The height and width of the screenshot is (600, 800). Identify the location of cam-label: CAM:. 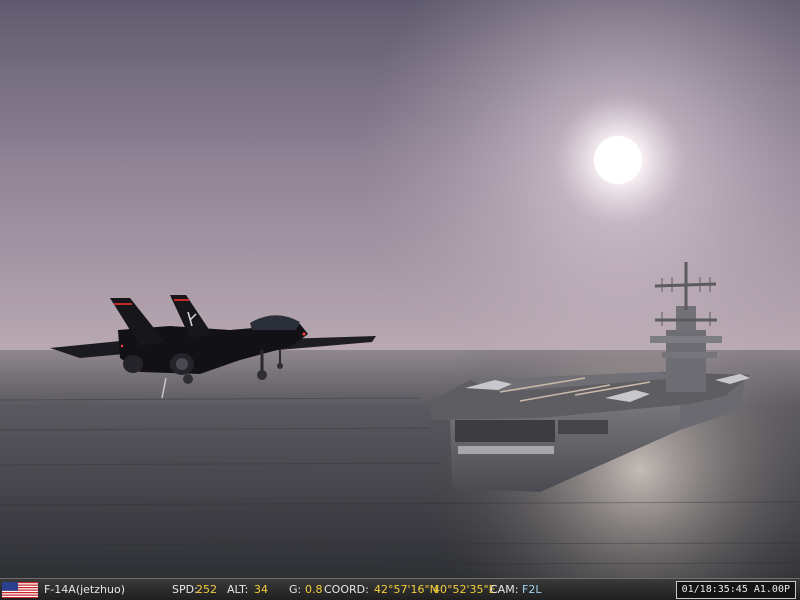
(504, 589).